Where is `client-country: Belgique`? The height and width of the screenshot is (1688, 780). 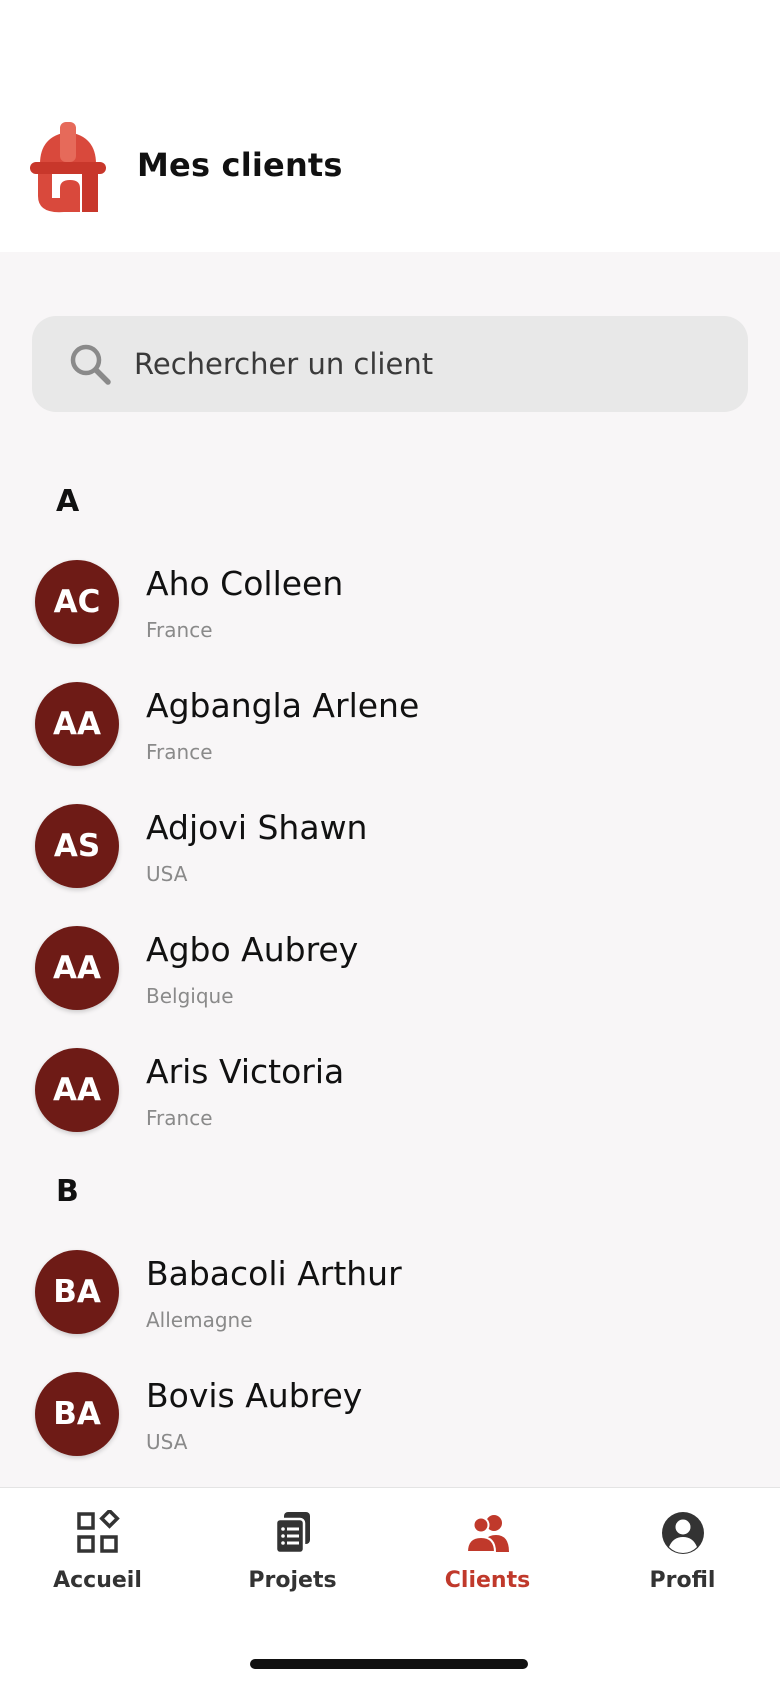 client-country: Belgique is located at coordinates (190, 996).